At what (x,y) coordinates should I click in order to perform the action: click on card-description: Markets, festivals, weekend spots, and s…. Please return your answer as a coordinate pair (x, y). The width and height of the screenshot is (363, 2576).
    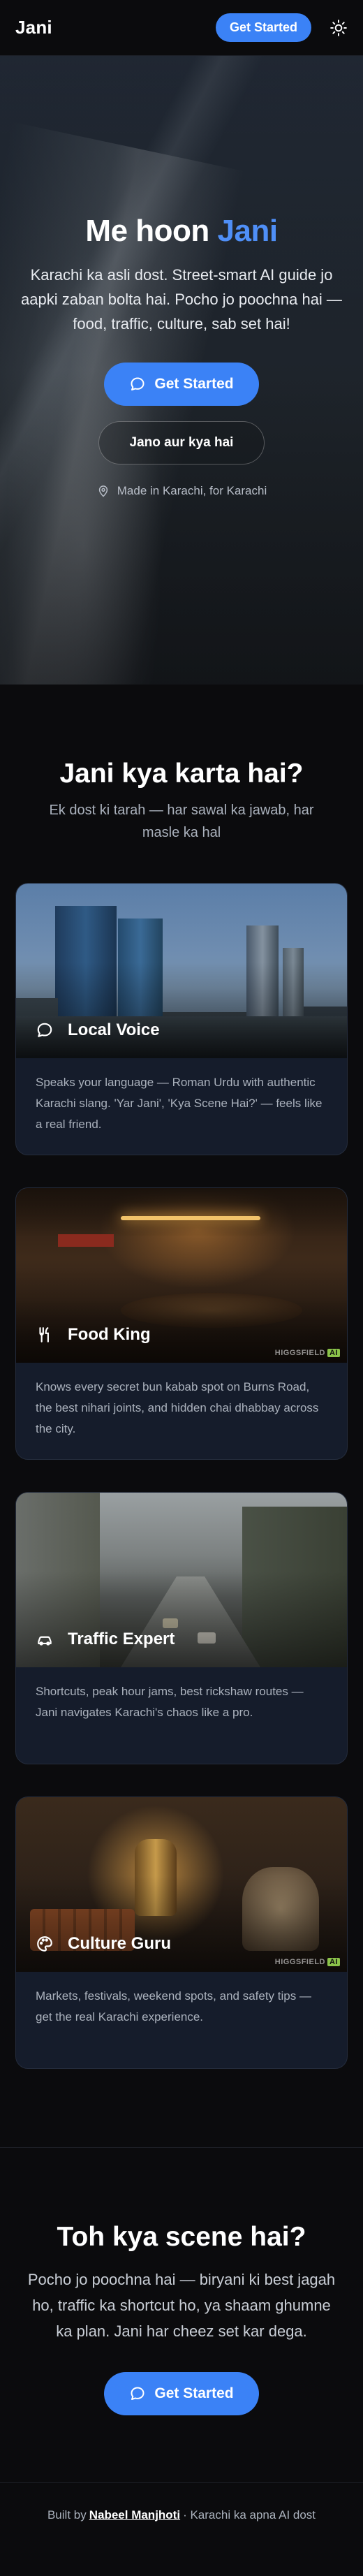
    Looking at the image, I should click on (173, 2006).